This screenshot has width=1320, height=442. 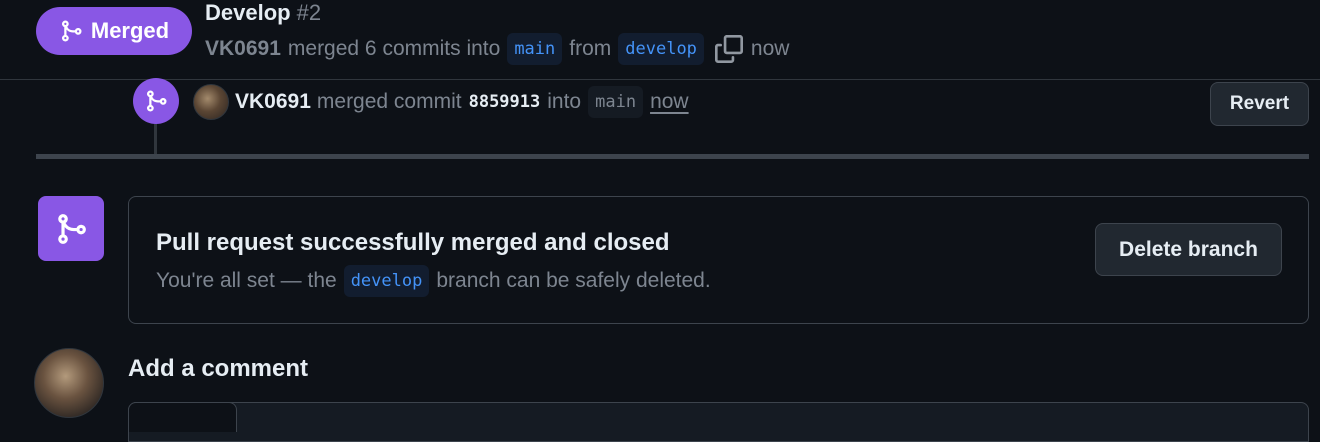 What do you see at coordinates (130, 30) in the screenshot?
I see `state-label: Merged` at bounding box center [130, 30].